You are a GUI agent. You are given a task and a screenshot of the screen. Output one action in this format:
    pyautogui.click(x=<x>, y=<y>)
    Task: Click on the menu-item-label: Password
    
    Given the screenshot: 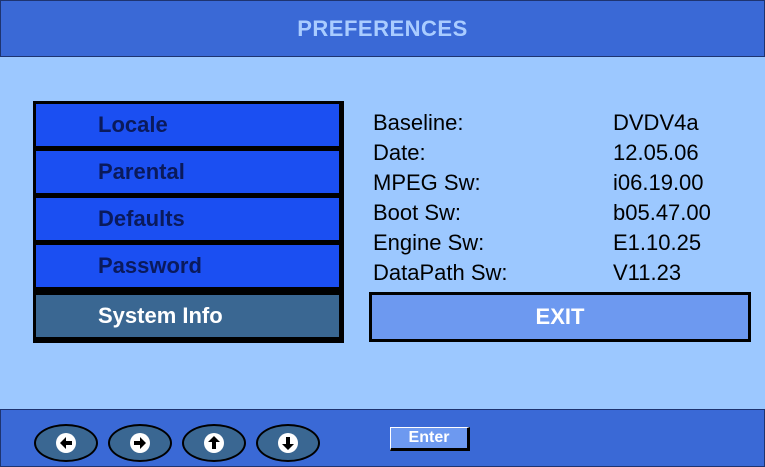 What is the action you would take?
    pyautogui.click(x=150, y=265)
    